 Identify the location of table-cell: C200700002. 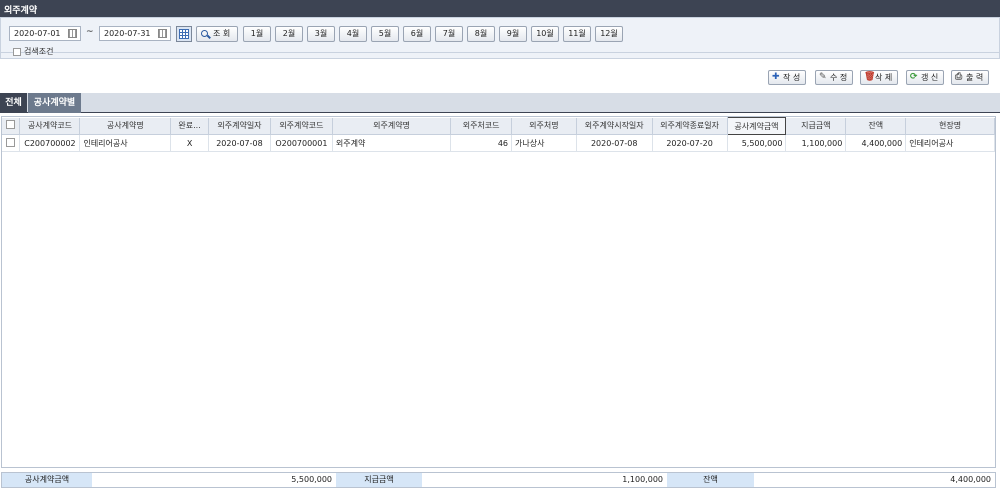
(50, 143).